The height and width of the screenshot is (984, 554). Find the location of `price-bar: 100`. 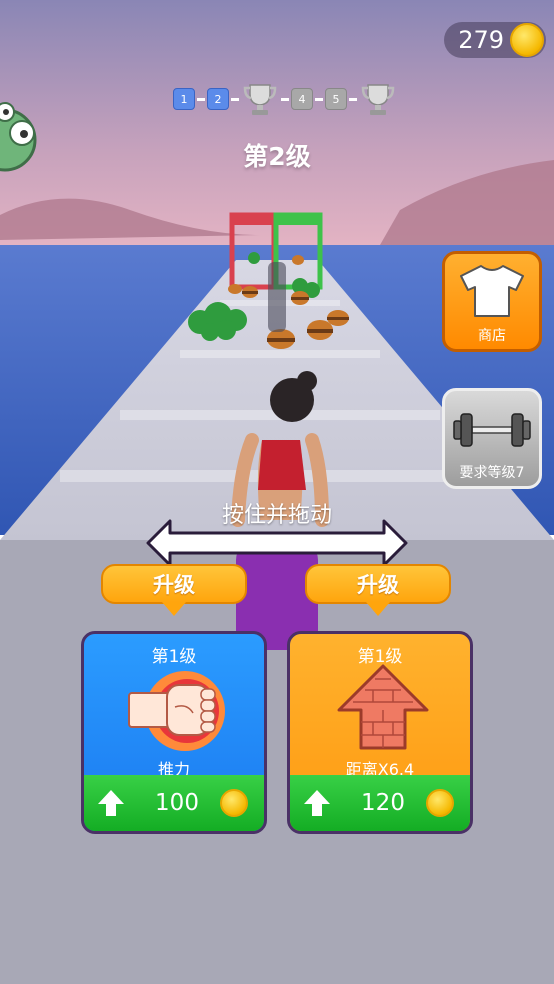

price-bar: 100 is located at coordinates (174, 803).